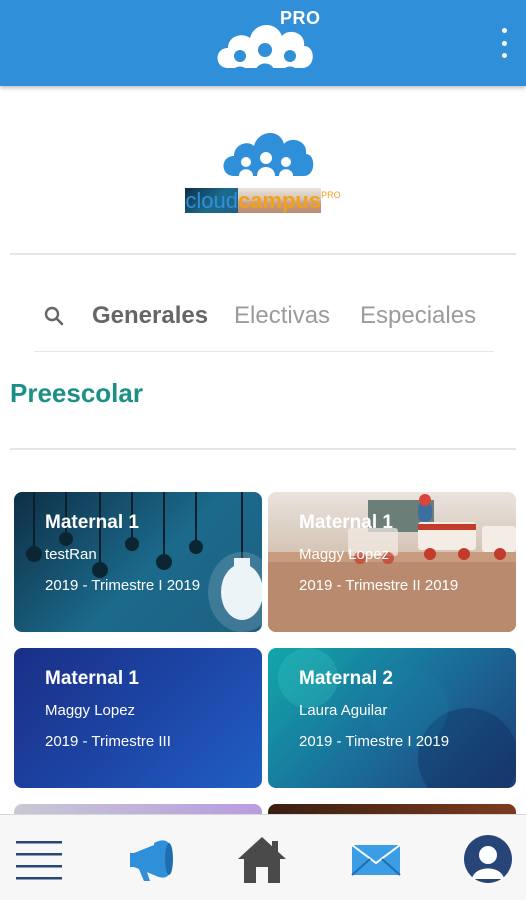 The height and width of the screenshot is (900, 526). Describe the element at coordinates (54, 316) in the screenshot. I see `search-icon` at that location.